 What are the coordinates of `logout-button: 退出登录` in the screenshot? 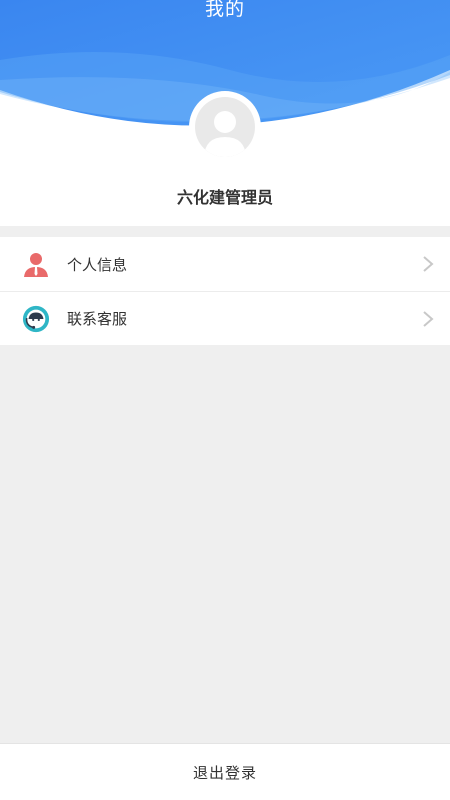 It's located at (225, 771).